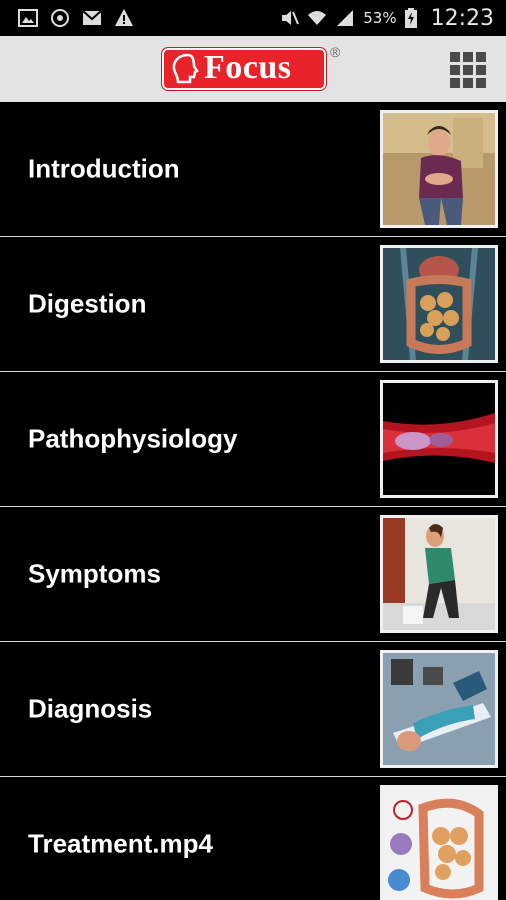  What do you see at coordinates (253, 18) in the screenshot?
I see `status-bar: 53% 12:23` at bounding box center [253, 18].